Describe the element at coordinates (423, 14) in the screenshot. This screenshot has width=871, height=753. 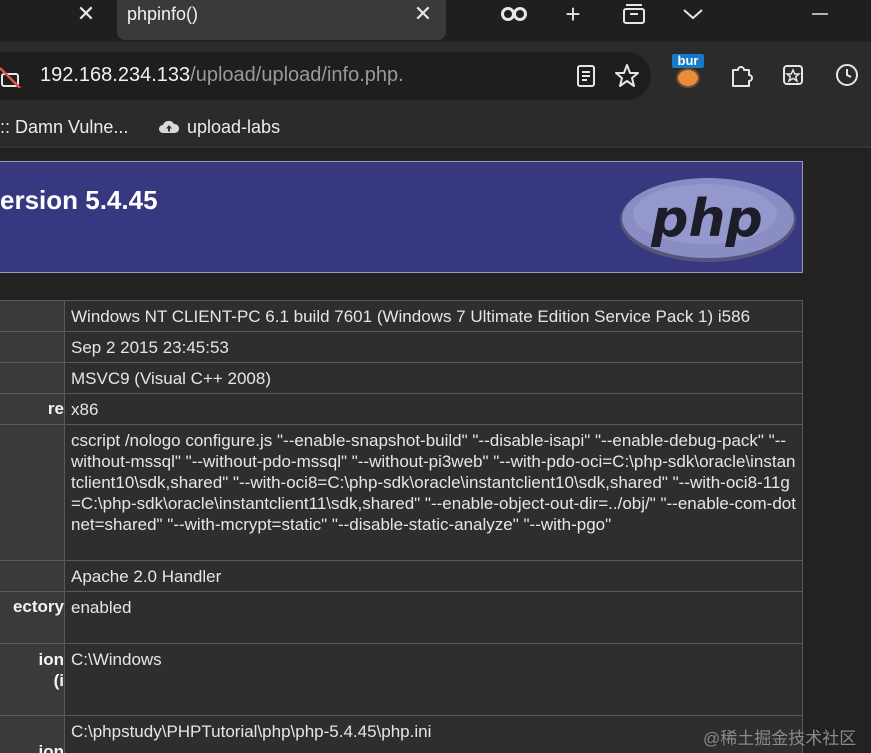
I see `close-icon: ✕` at that location.